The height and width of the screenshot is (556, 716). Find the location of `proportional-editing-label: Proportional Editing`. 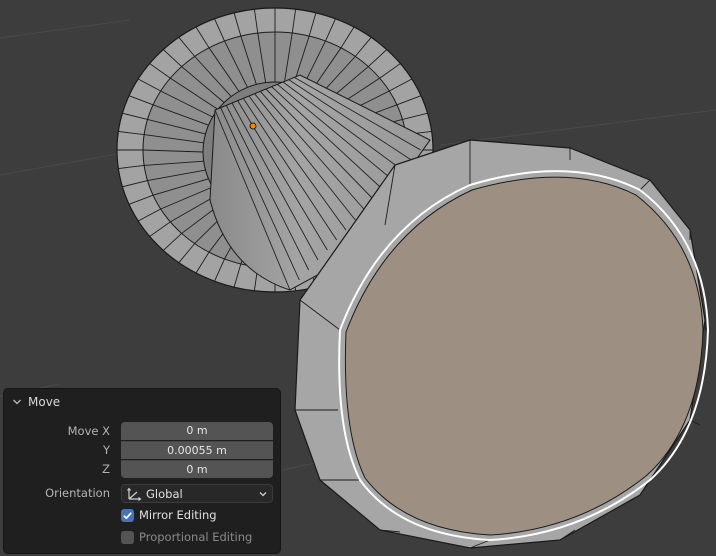

proportional-editing-label: Proportional Editing is located at coordinates (196, 537).